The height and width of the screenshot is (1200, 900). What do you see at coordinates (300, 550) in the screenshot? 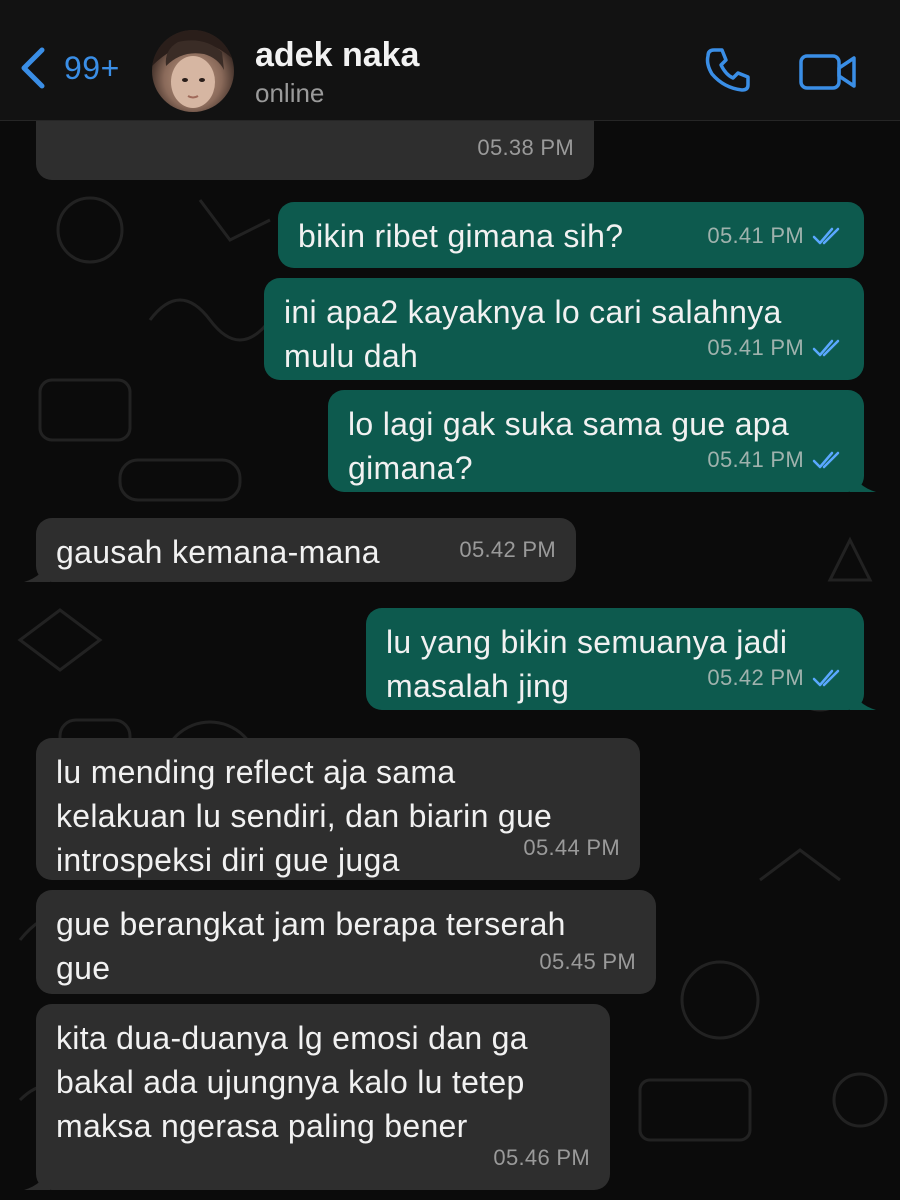
I see `message-incoming: gausah kemana-mana 05.42 PM` at bounding box center [300, 550].